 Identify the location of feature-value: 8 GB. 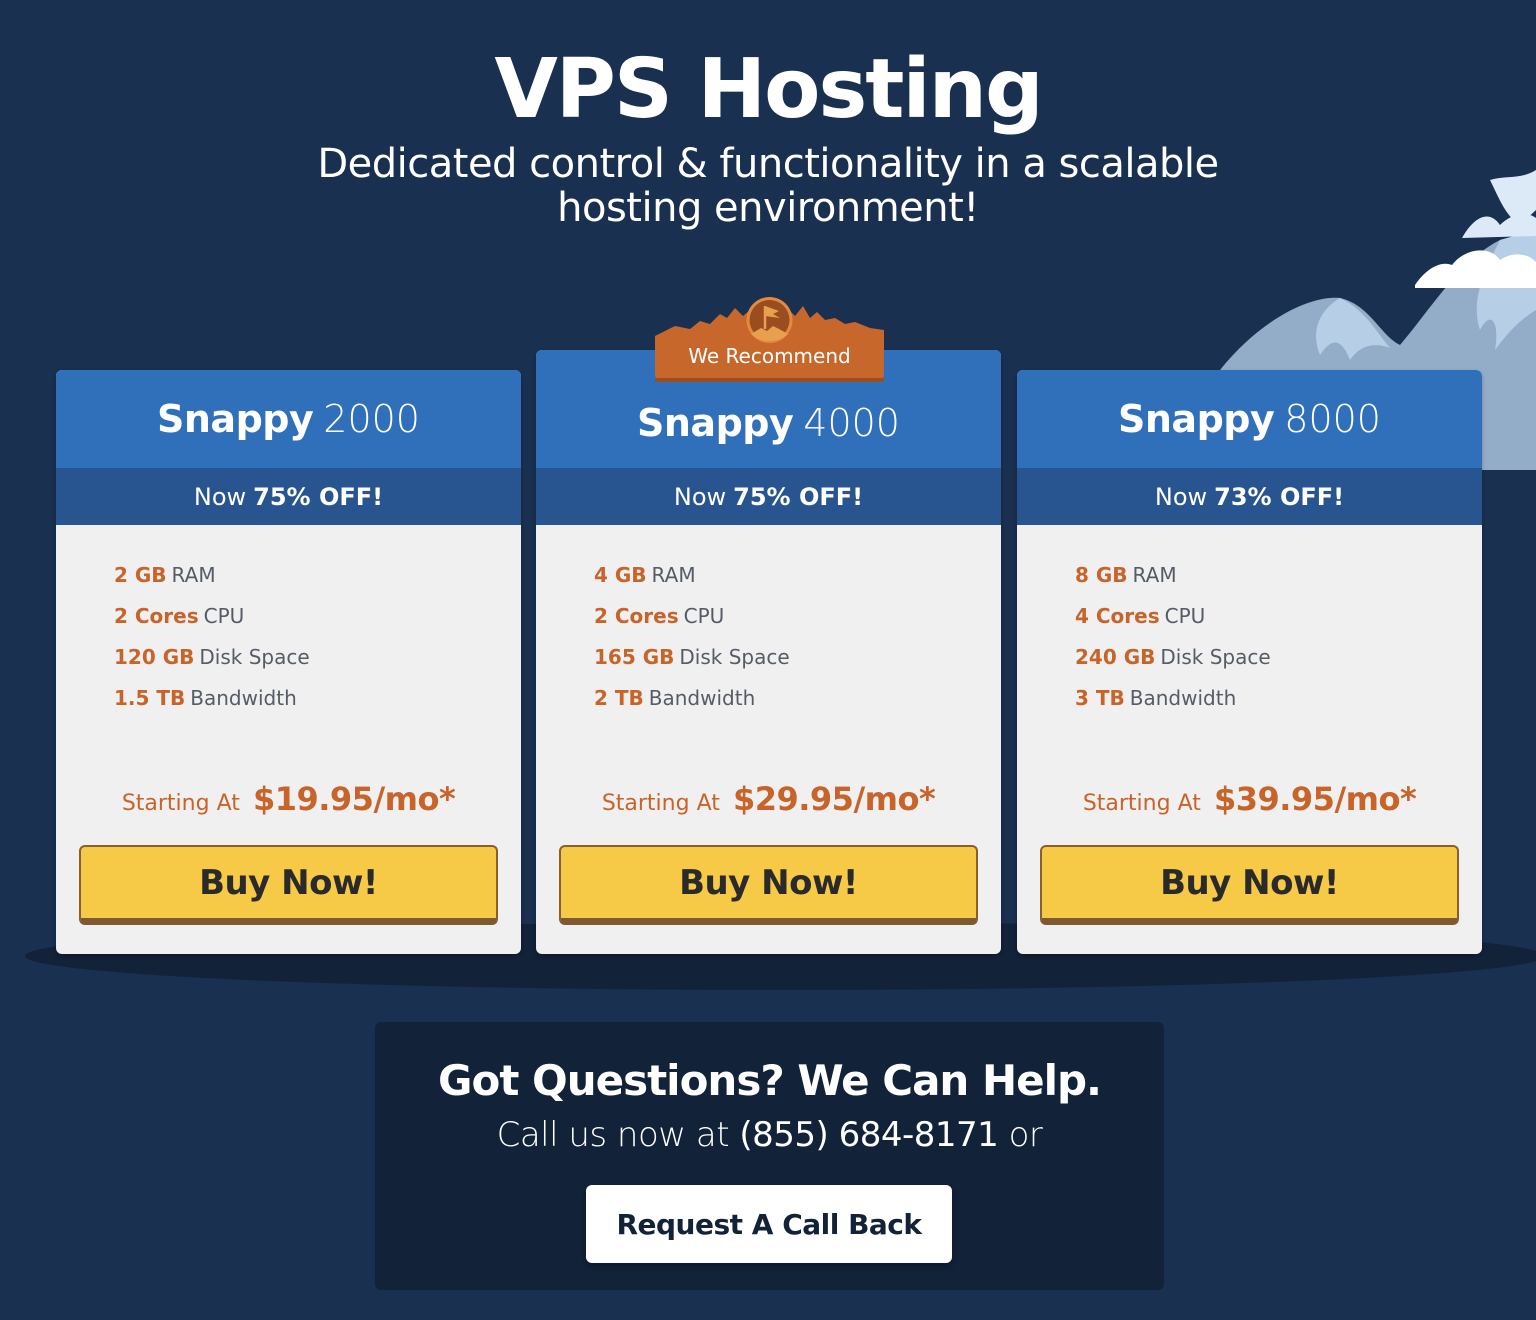
(1101, 575).